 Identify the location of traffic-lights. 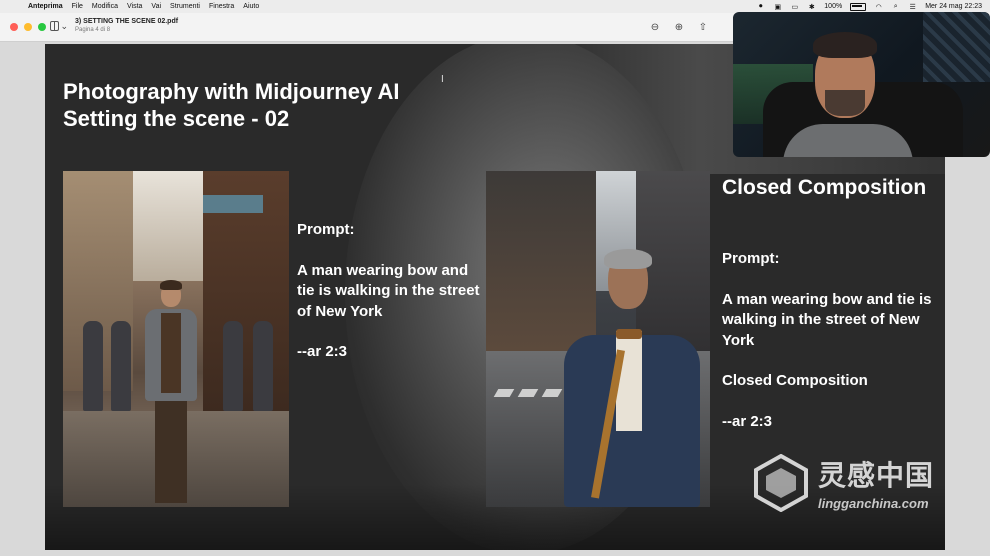
(28, 27).